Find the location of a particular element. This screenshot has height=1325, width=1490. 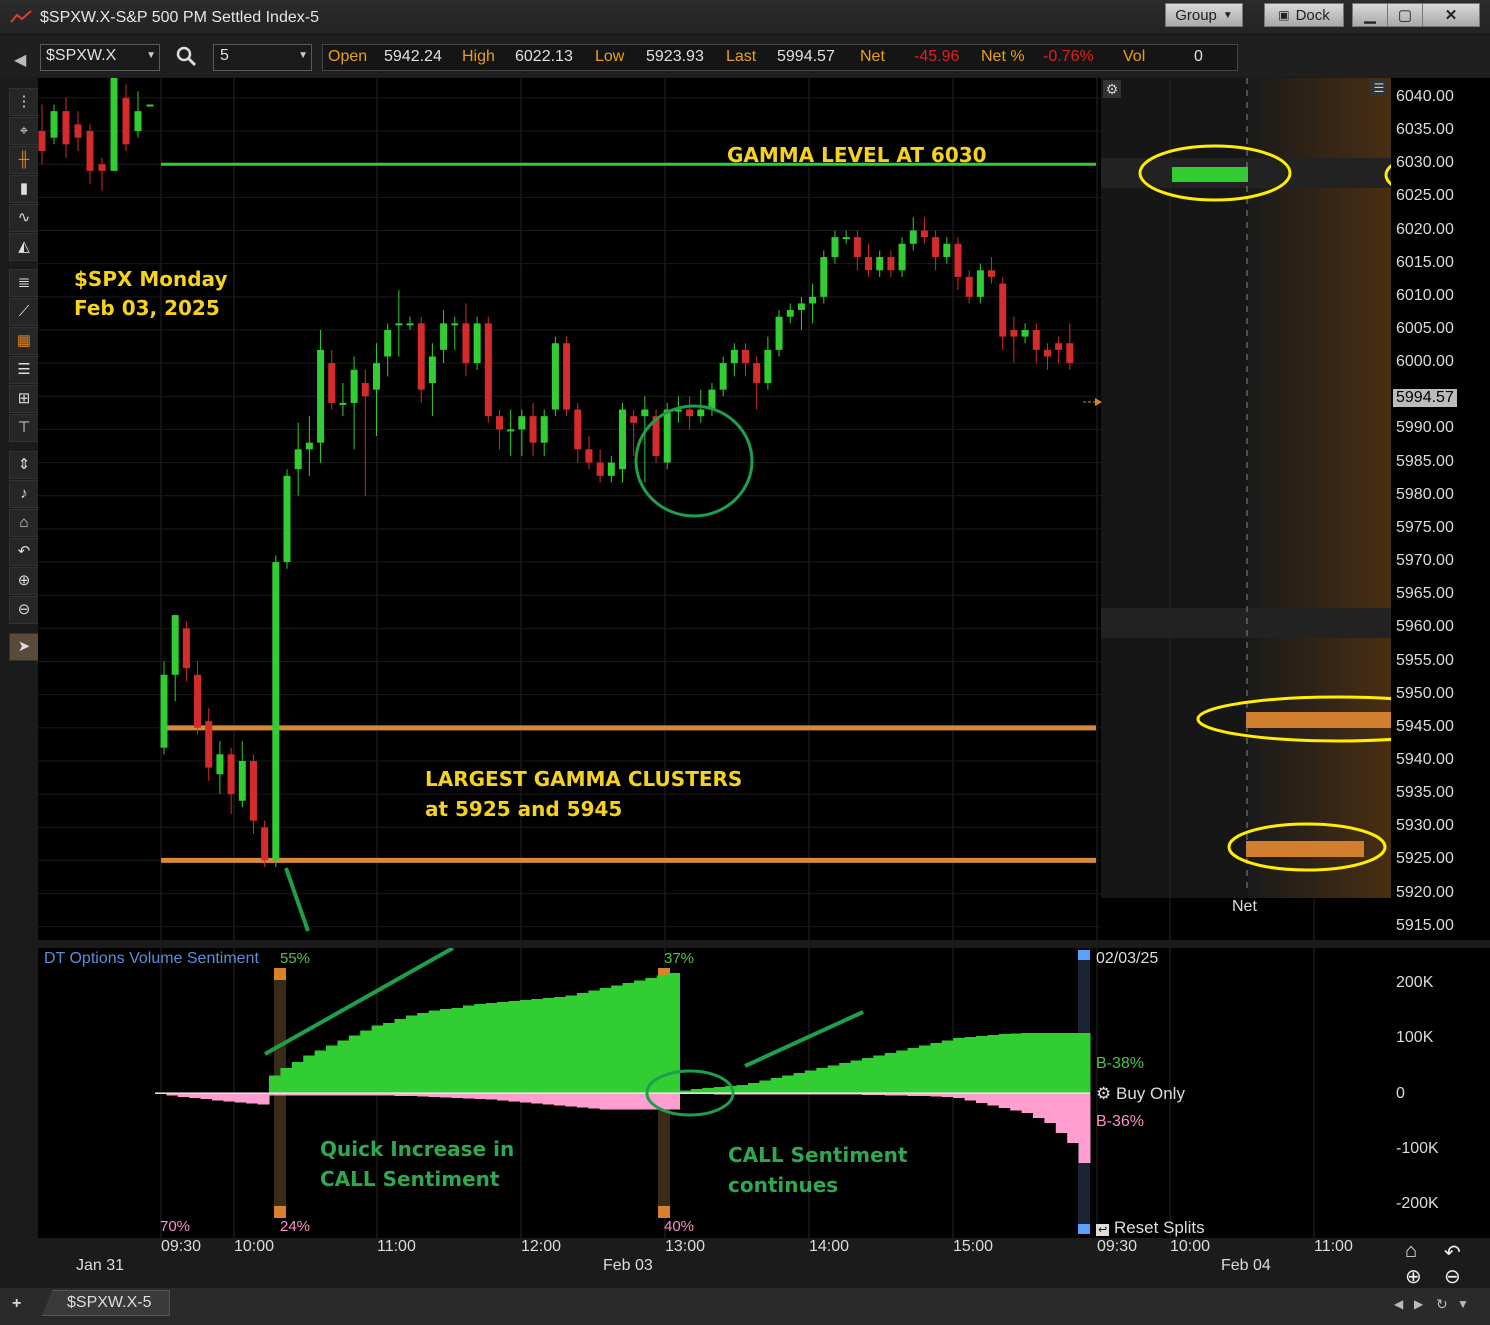

time-tick: 15:00 is located at coordinates (973, 1246).